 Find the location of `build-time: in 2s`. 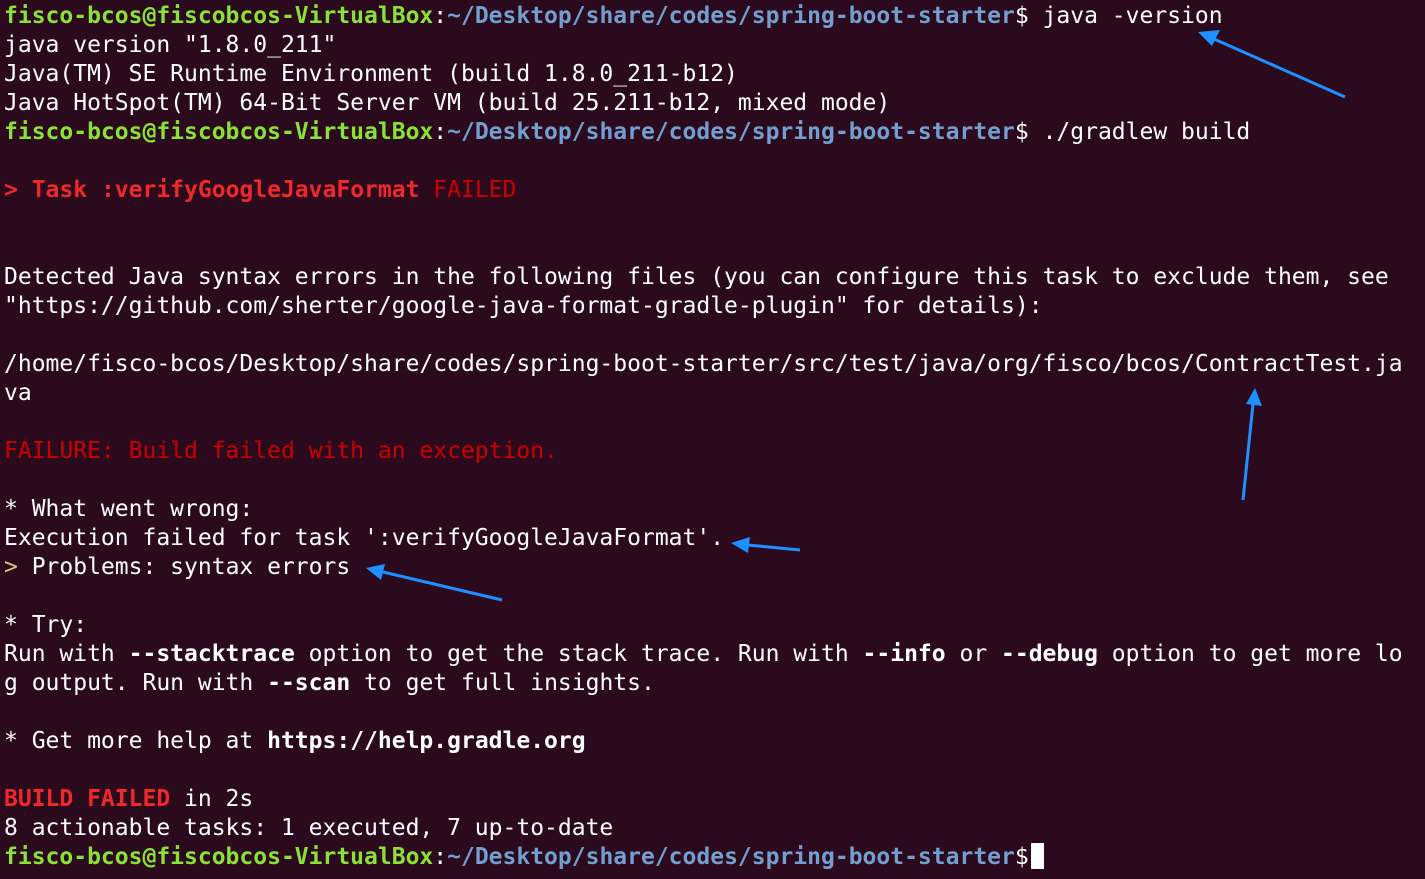

build-time: in 2s is located at coordinates (212, 799).